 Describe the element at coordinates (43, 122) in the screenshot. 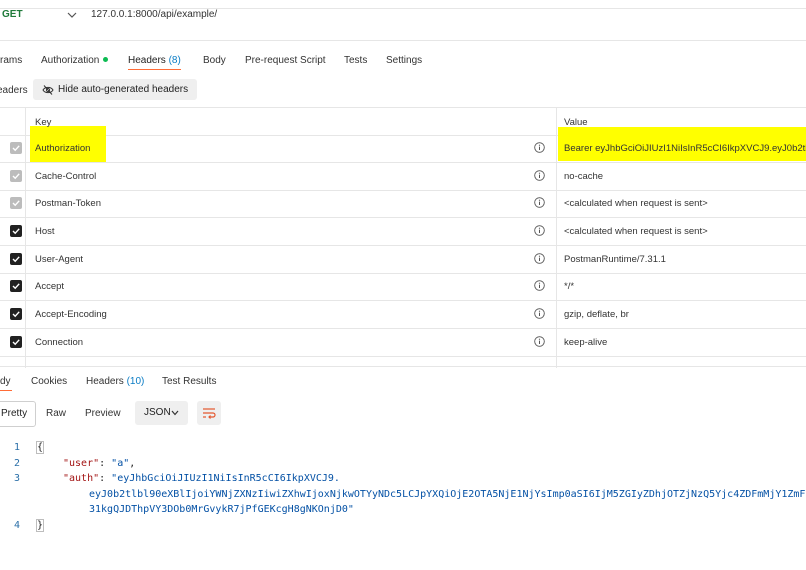

I see `column-header-key: Key` at that location.